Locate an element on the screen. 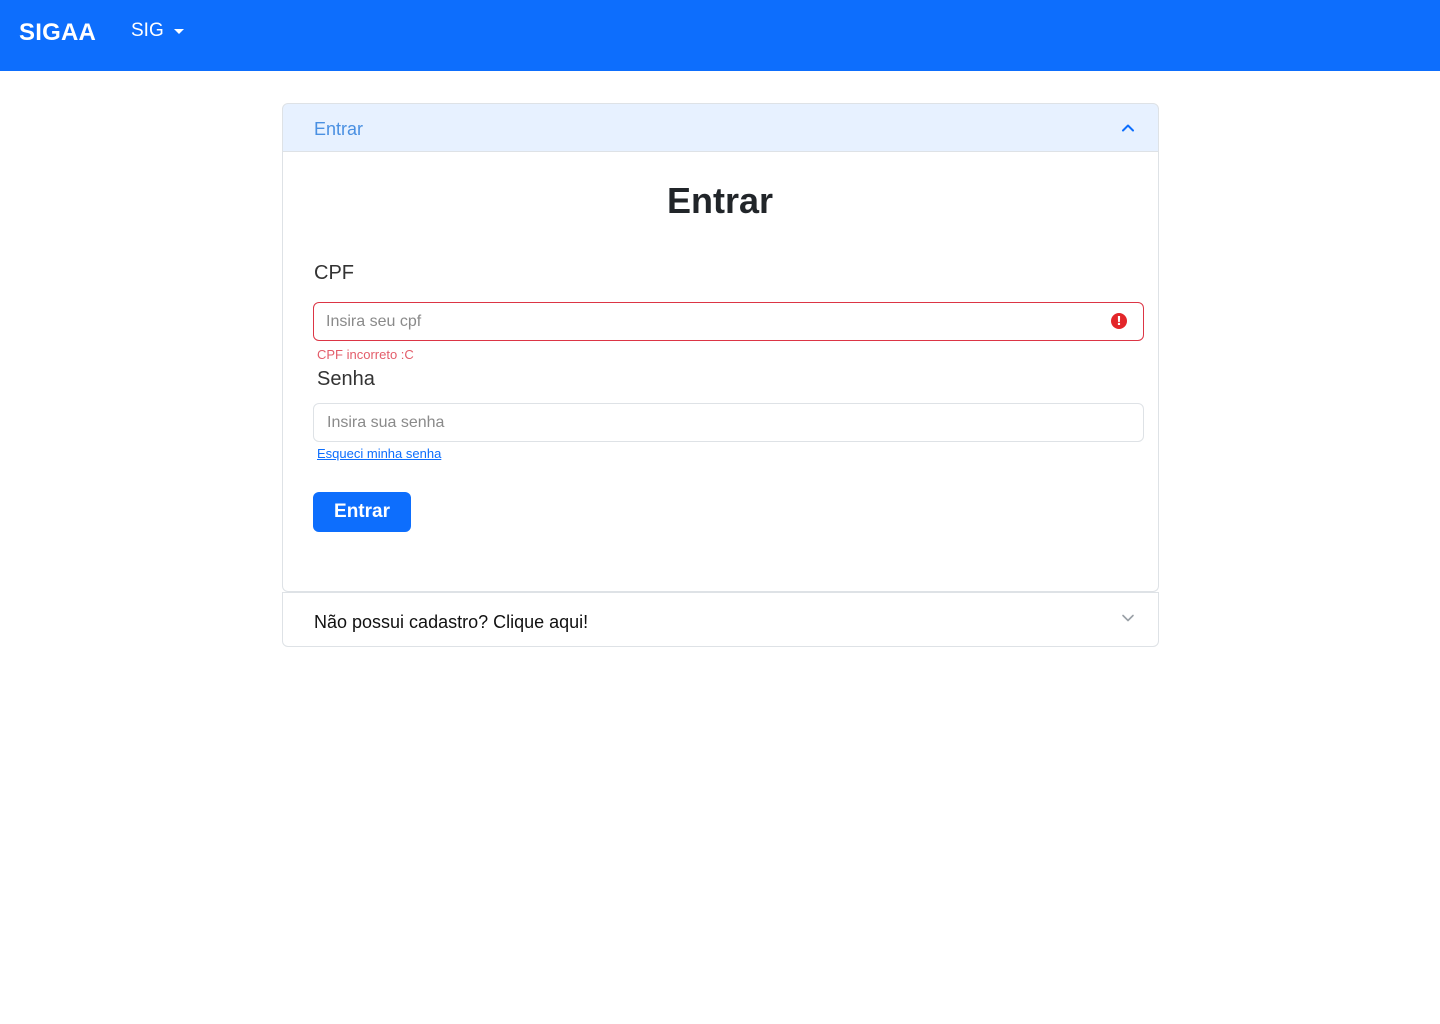  top-navbar: SIGAA SIG is located at coordinates (720, 35).